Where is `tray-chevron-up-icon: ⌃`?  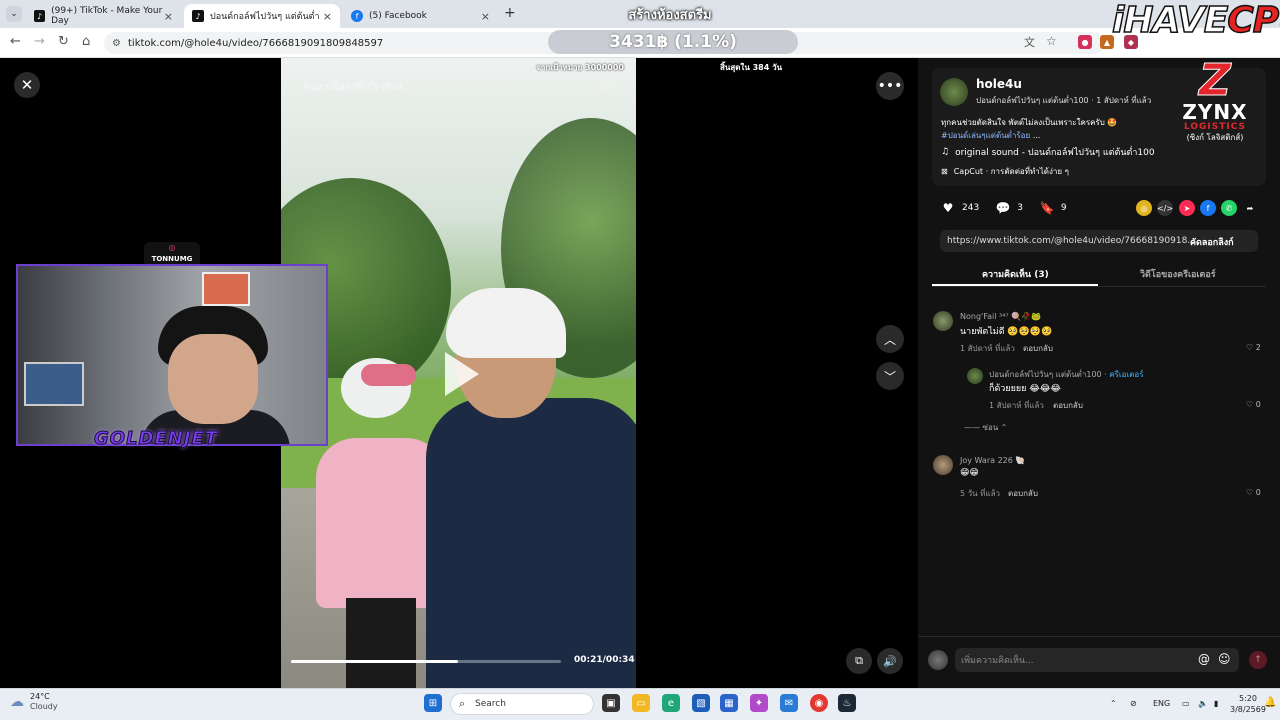
tray-chevron-up-icon: ⌃ is located at coordinates (1113, 703).